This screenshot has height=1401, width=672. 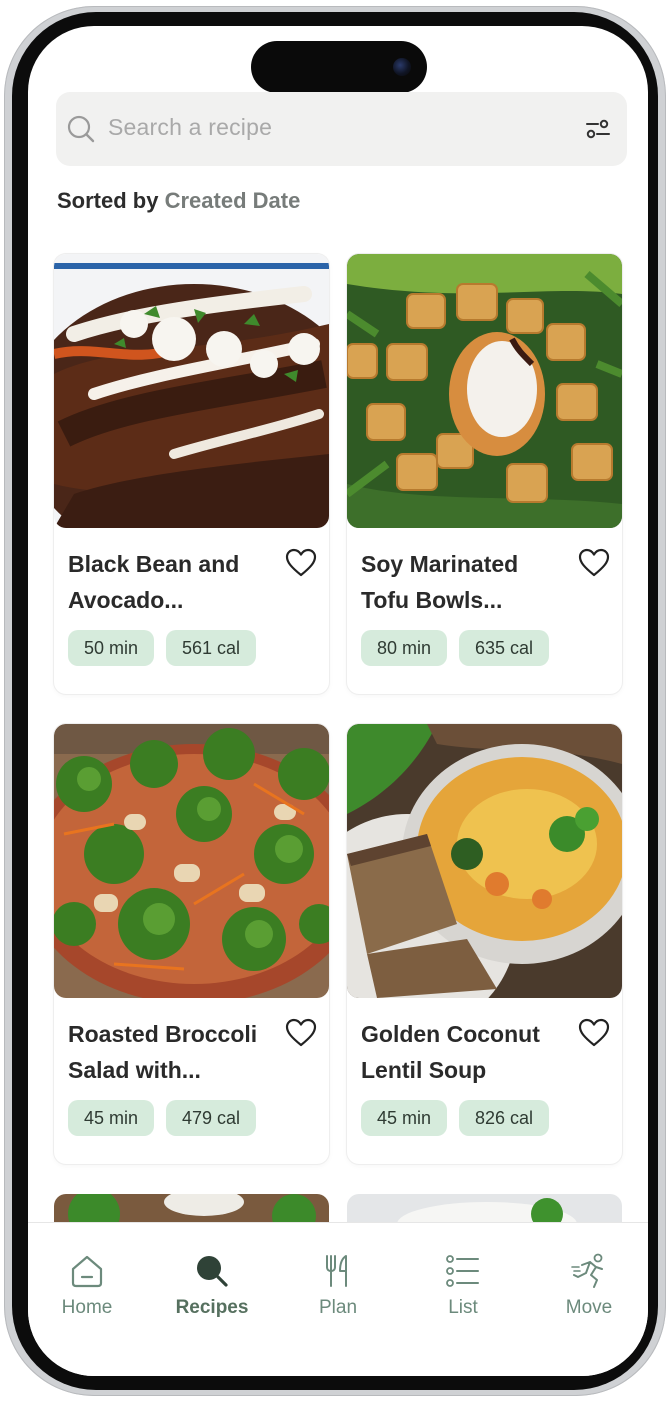 I want to click on tab-move: Move, so click(x=589, y=1286).